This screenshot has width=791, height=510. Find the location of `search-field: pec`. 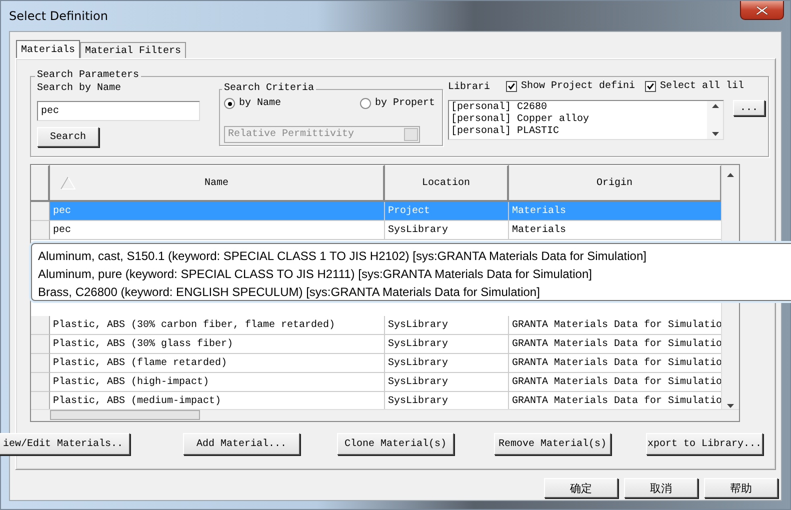

search-field: pec is located at coordinates (118, 111).